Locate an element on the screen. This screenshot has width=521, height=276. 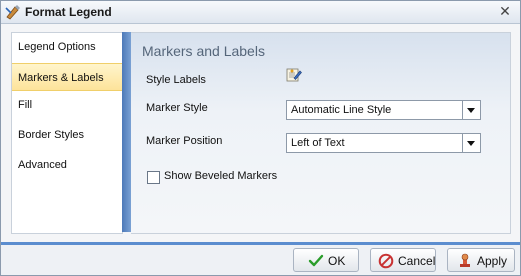
edit-style-icon is located at coordinates (294, 75).